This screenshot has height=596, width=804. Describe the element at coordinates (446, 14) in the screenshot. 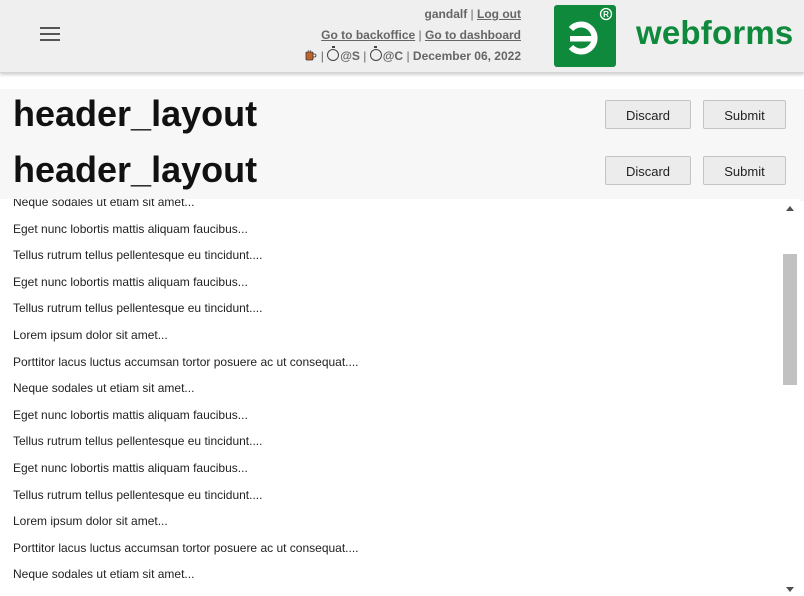

I see `username: gandalf` at that location.